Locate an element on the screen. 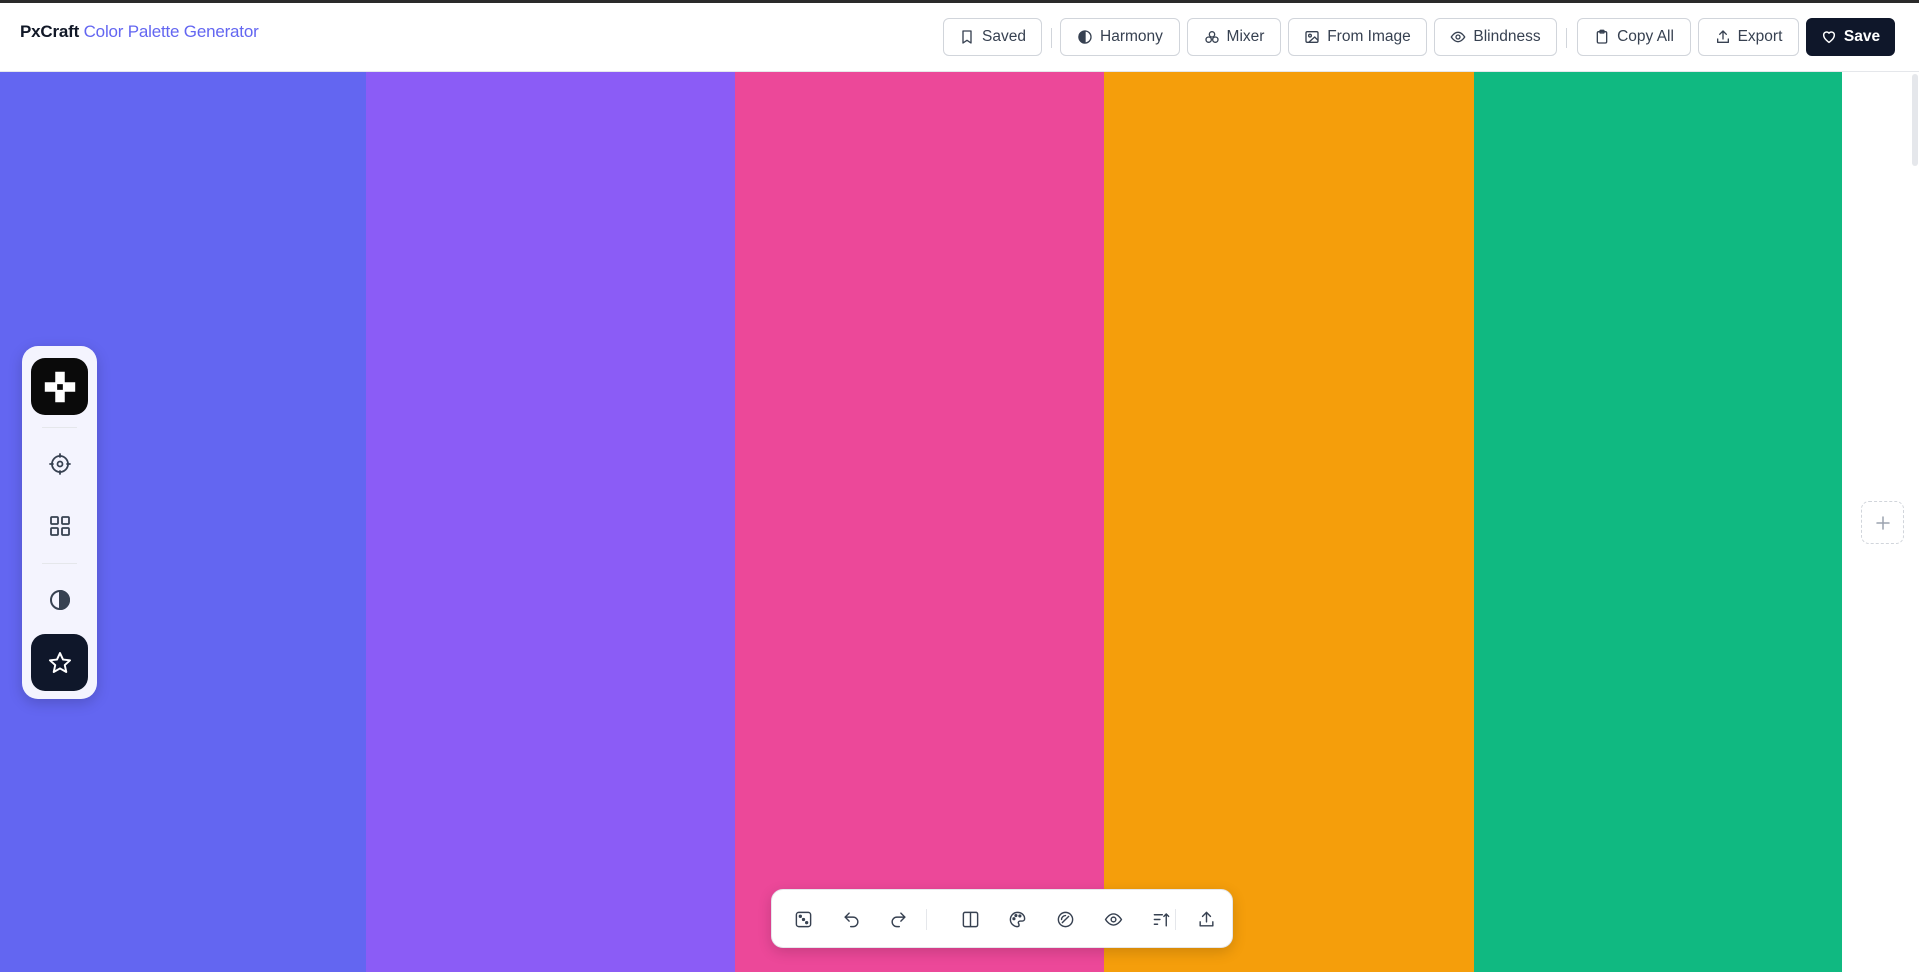 The width and height of the screenshot is (1919, 972). side-dock is located at coordinates (59, 522).